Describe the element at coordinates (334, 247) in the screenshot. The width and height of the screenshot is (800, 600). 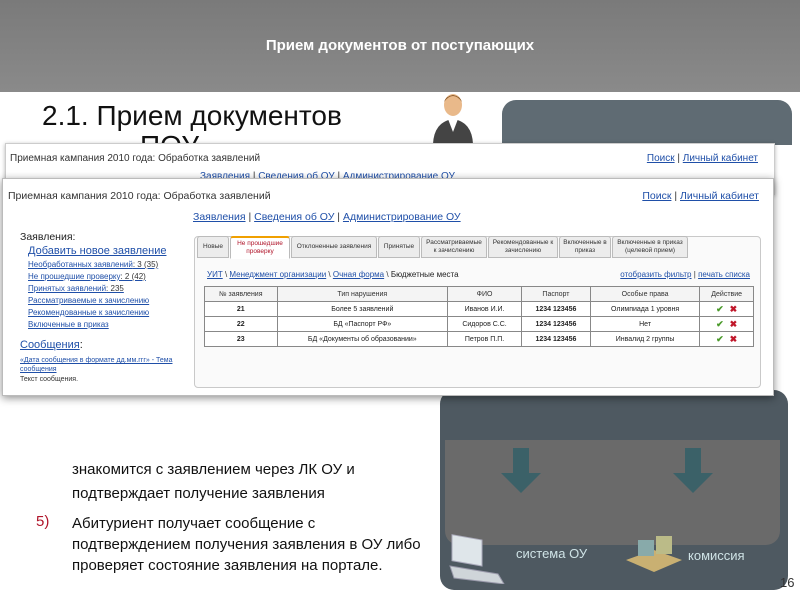
I see `tab-rejected: Отклоненные заявления` at that location.